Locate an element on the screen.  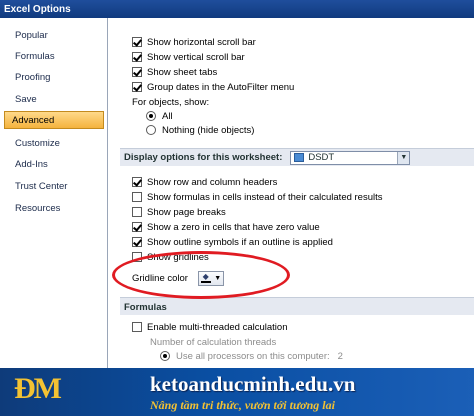
threads-label: Number of calculation threads is located at coordinates (213, 342).